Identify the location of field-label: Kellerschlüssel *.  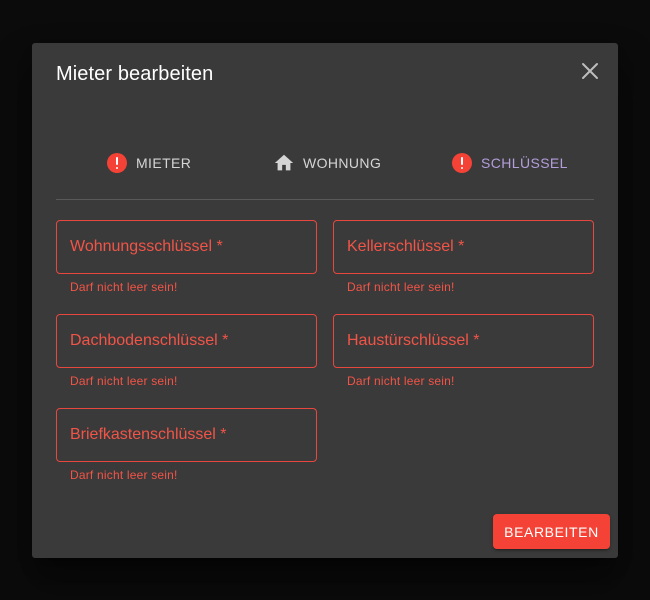
(406, 246).